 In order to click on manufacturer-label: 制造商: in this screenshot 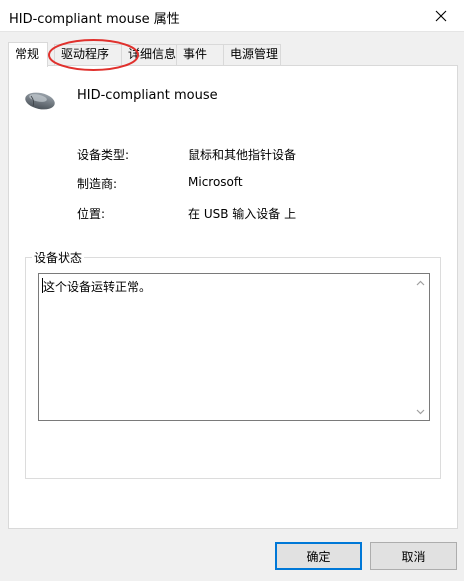, I will do `click(97, 184)`.